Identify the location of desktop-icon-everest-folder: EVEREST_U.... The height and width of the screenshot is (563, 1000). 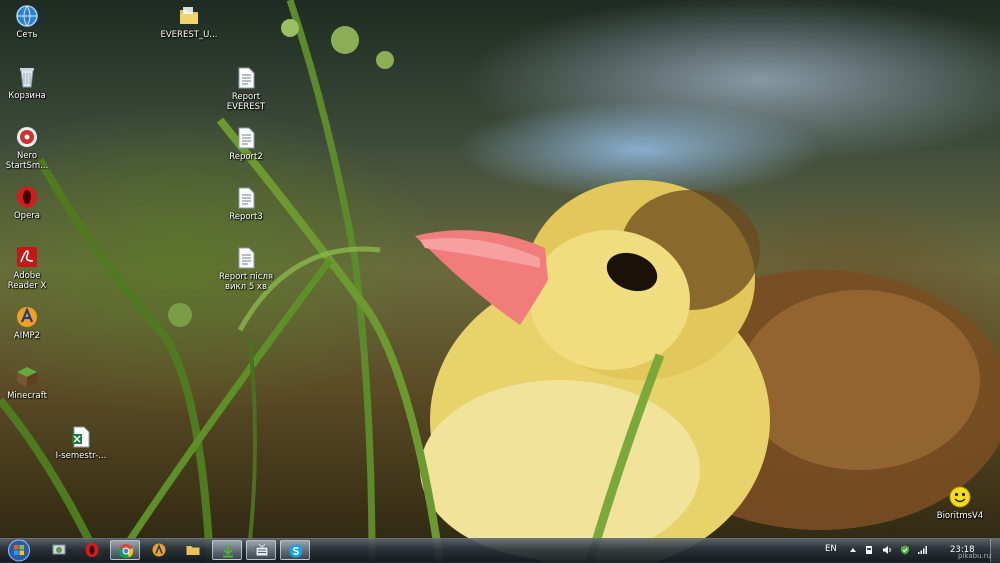
(189, 22).